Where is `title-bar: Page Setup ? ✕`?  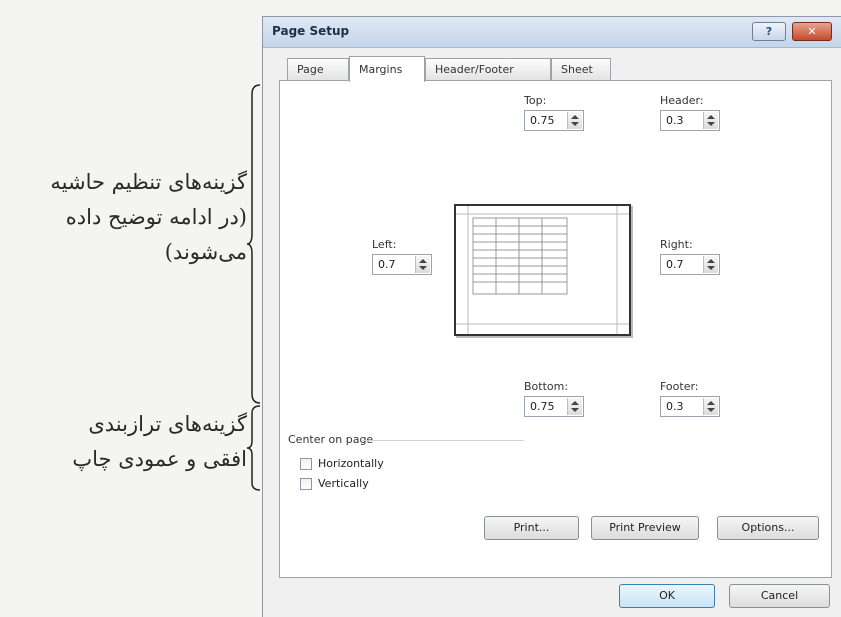 title-bar: Page Setup ? ✕ is located at coordinates (552, 32).